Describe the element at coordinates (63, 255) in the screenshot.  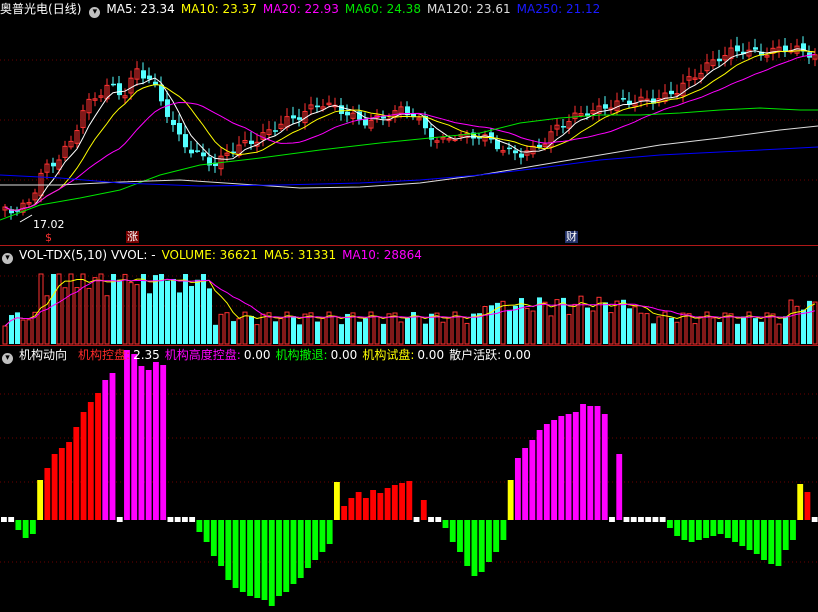
I see `volume-indicator-name: VOL-TDX(5,10)` at that location.